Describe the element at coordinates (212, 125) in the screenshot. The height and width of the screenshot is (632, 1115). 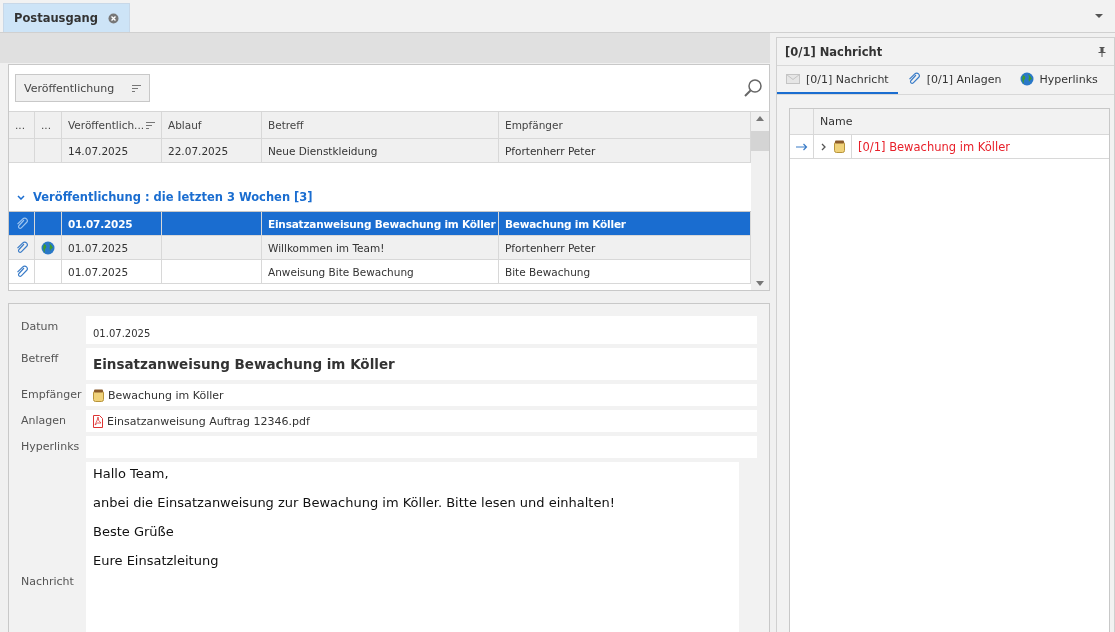
I see `column-header: Ablauf` at that location.